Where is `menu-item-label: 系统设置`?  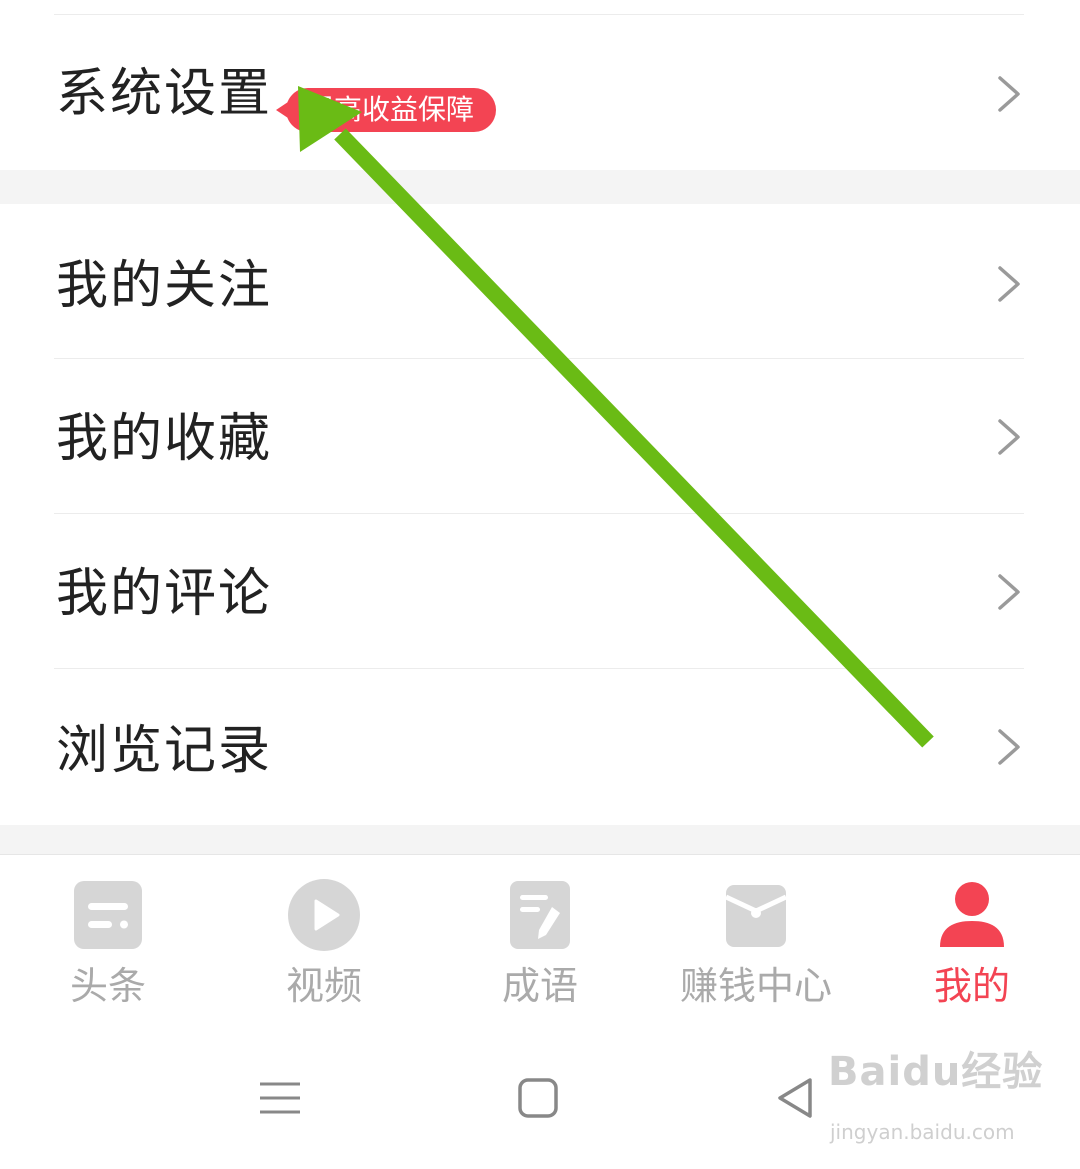
menu-item-label: 系统设置 is located at coordinates (164, 94).